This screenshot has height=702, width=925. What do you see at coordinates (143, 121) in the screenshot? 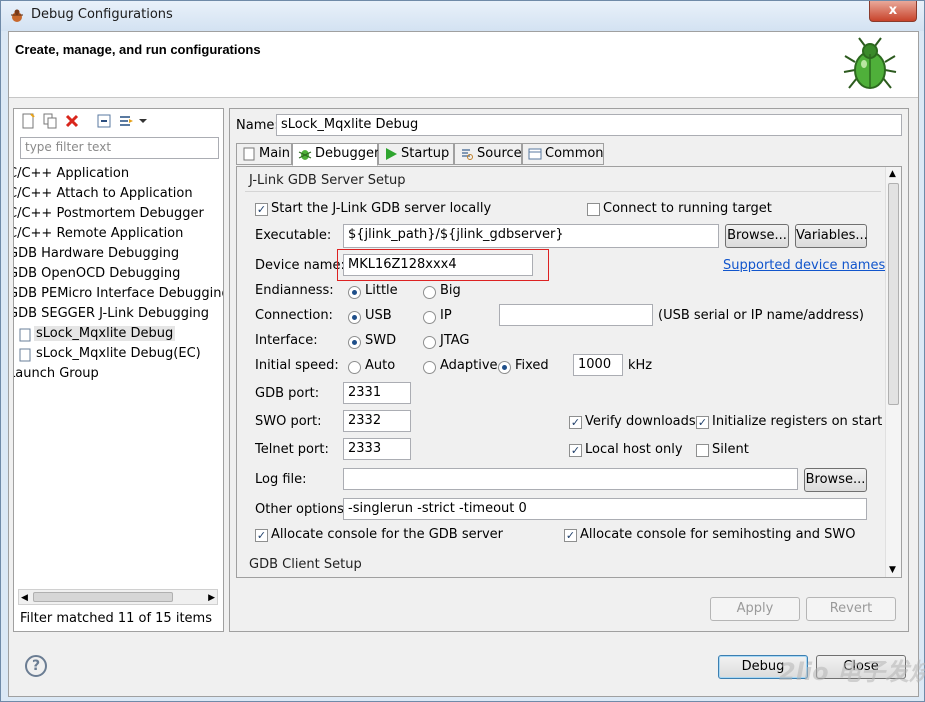
I see `view-menu-chevron-down-icon` at bounding box center [143, 121].